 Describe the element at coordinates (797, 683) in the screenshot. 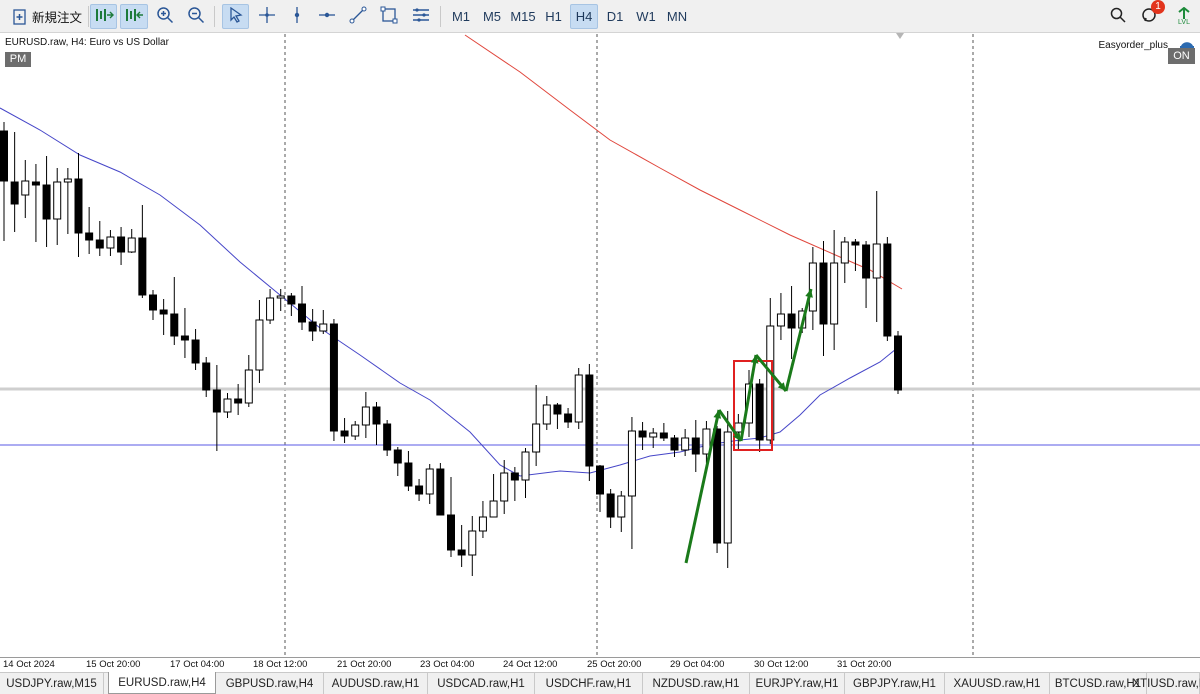

I see `symbol-tab: EURJPY.raw,H1` at that location.